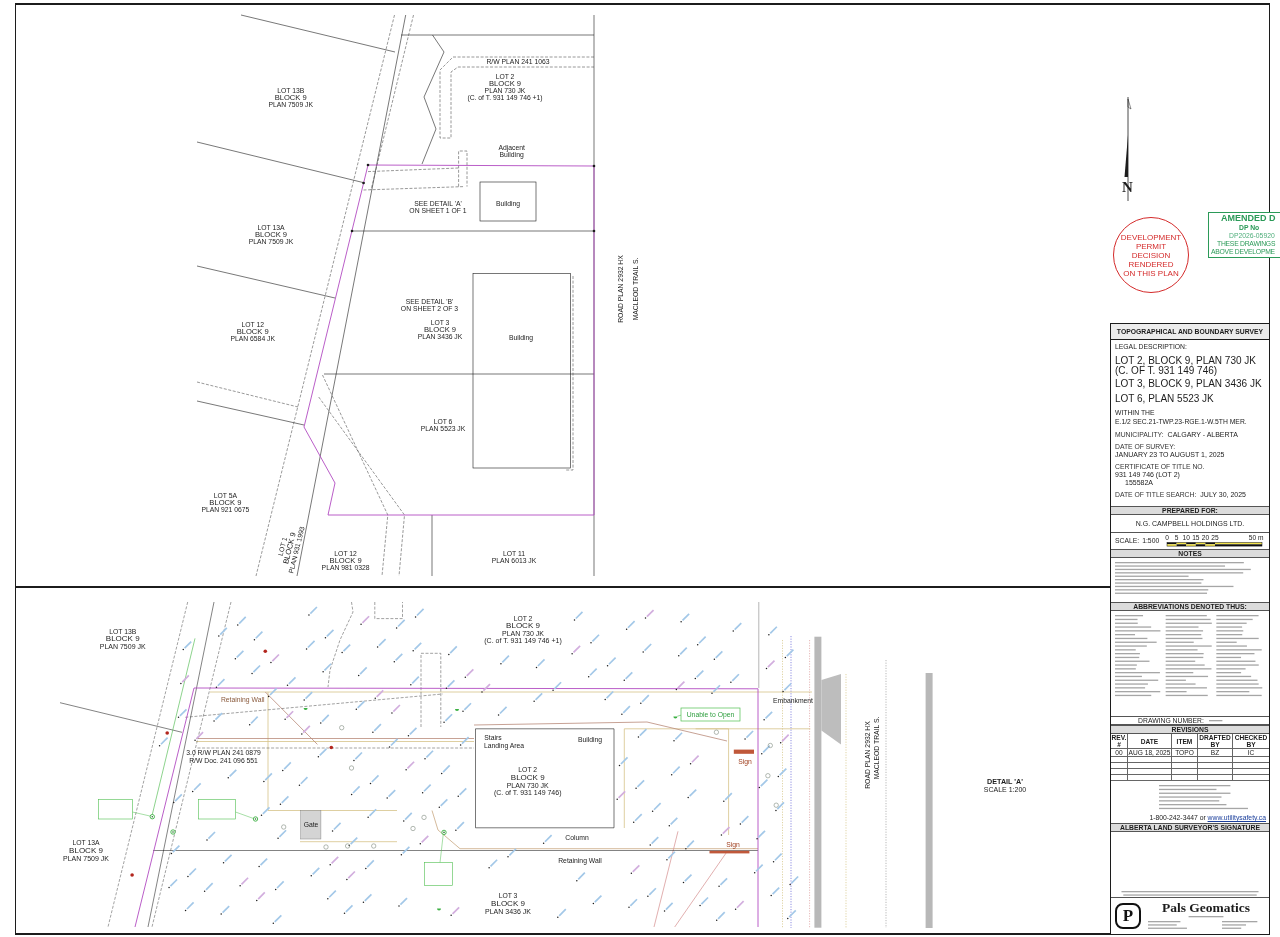  I want to click on gate-pad, so click(311, 825).